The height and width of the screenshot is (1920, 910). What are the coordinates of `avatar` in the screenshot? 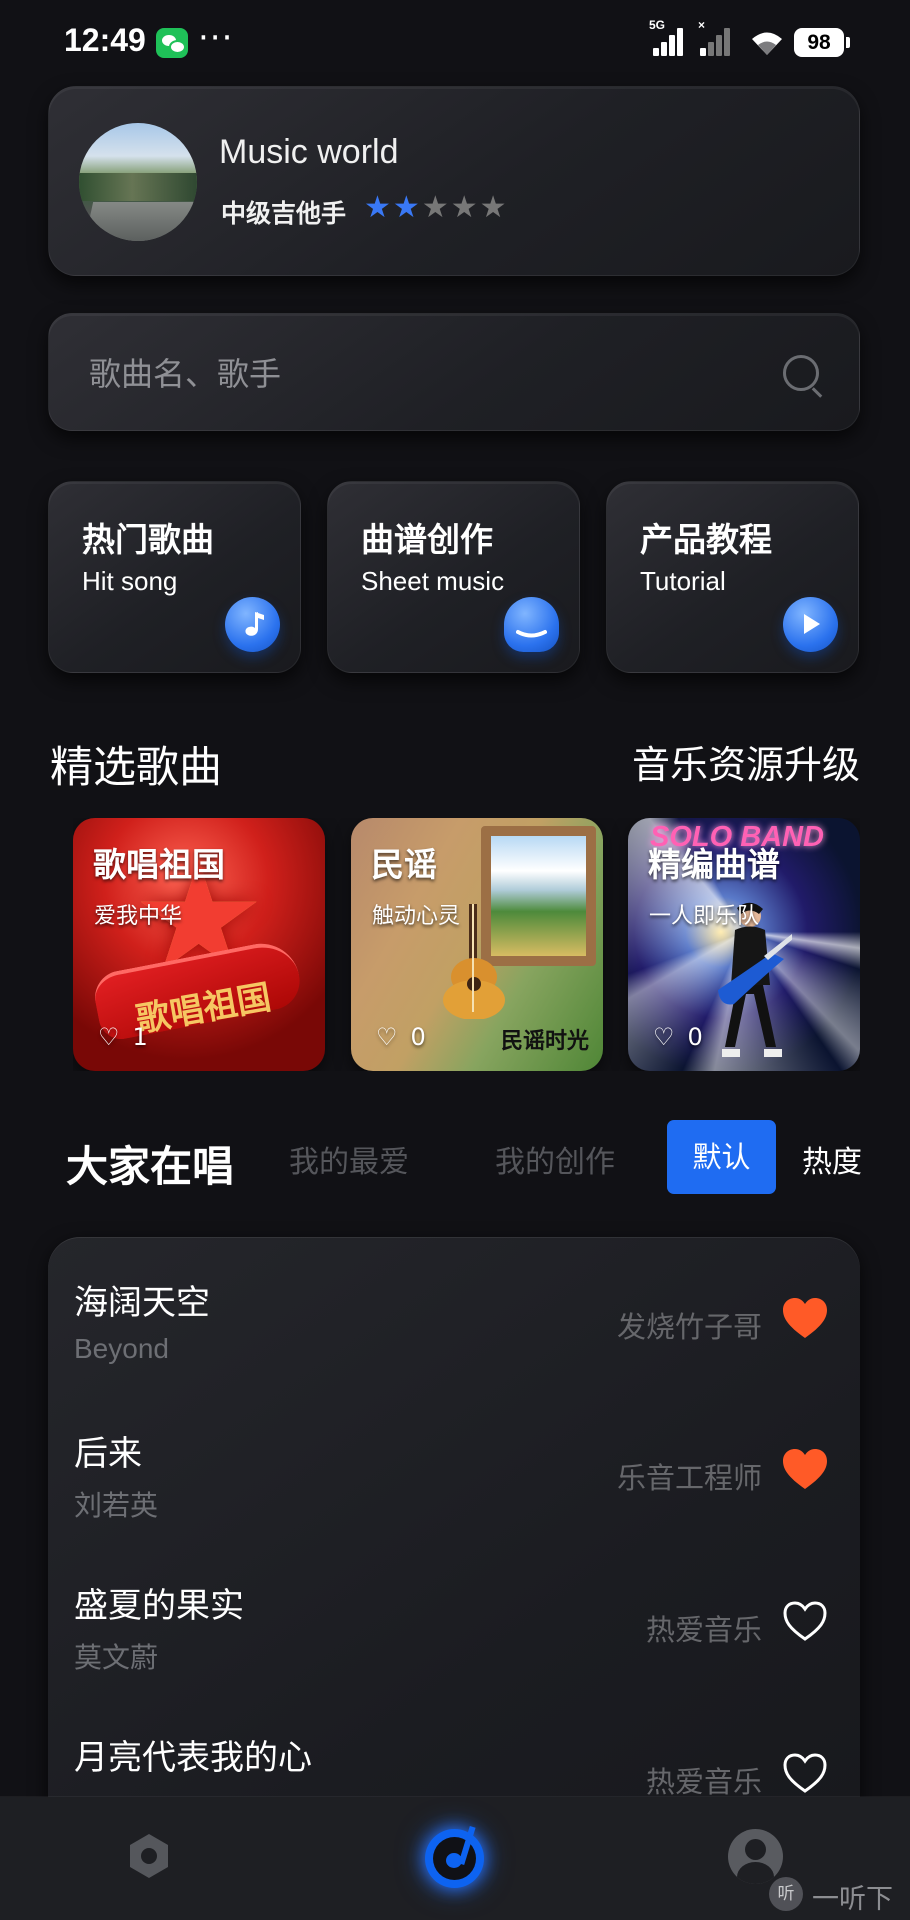 It's located at (138, 182).